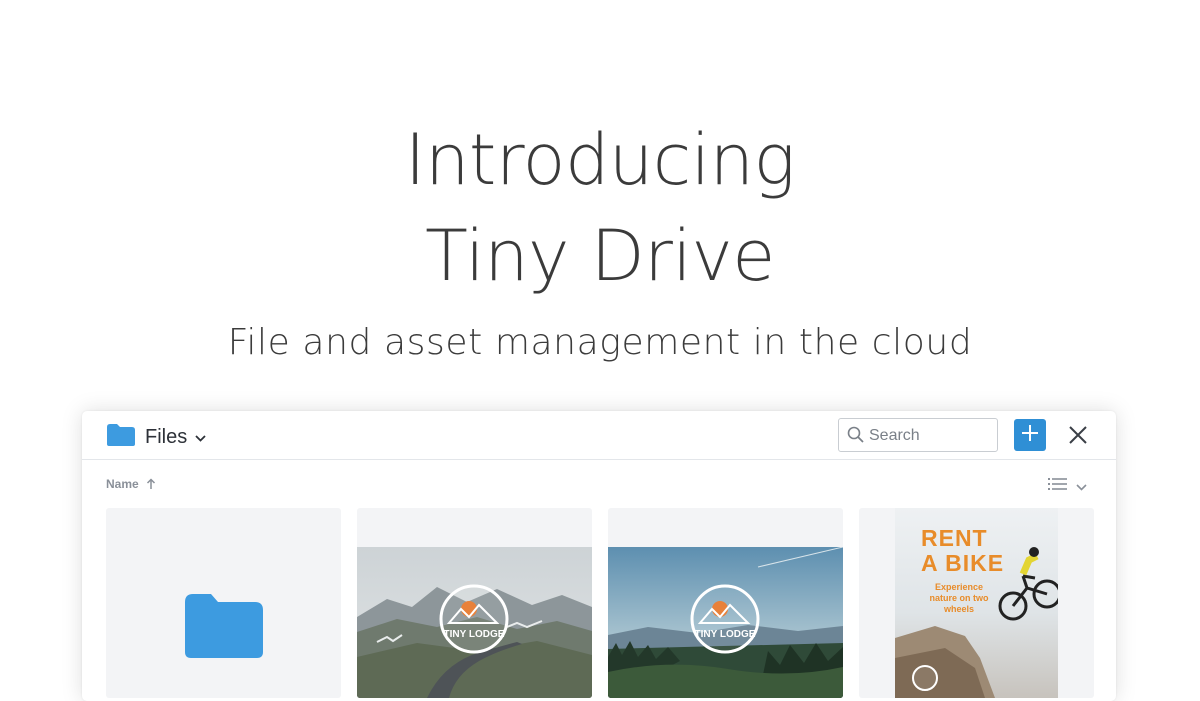 The width and height of the screenshot is (1200, 701). What do you see at coordinates (963, 563) in the screenshot?
I see `poster-headline-line2: A BIKE` at bounding box center [963, 563].